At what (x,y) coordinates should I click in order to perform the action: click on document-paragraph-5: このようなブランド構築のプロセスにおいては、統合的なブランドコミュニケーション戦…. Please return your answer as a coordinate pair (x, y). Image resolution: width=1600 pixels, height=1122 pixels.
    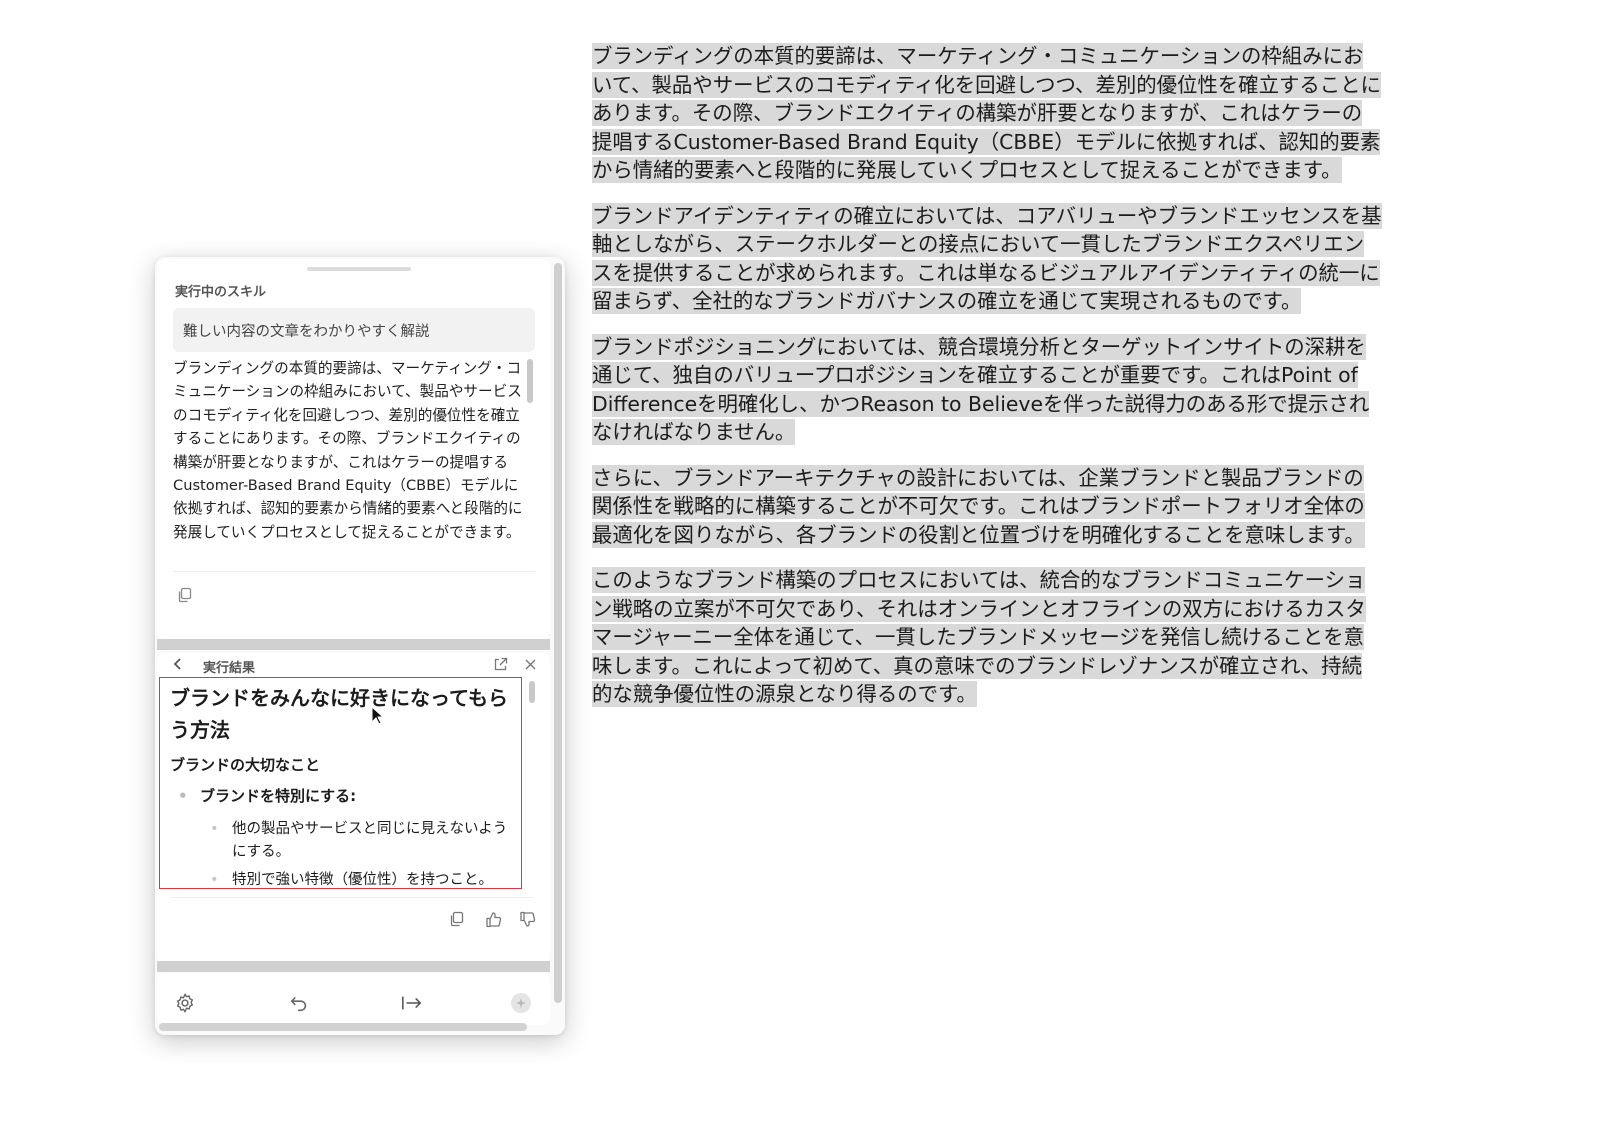
    Looking at the image, I should click on (979, 637).